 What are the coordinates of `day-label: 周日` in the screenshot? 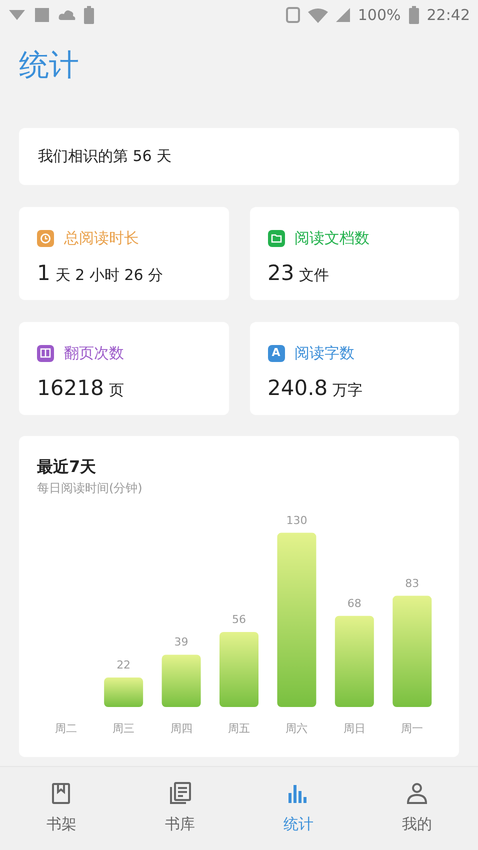 It's located at (354, 728).